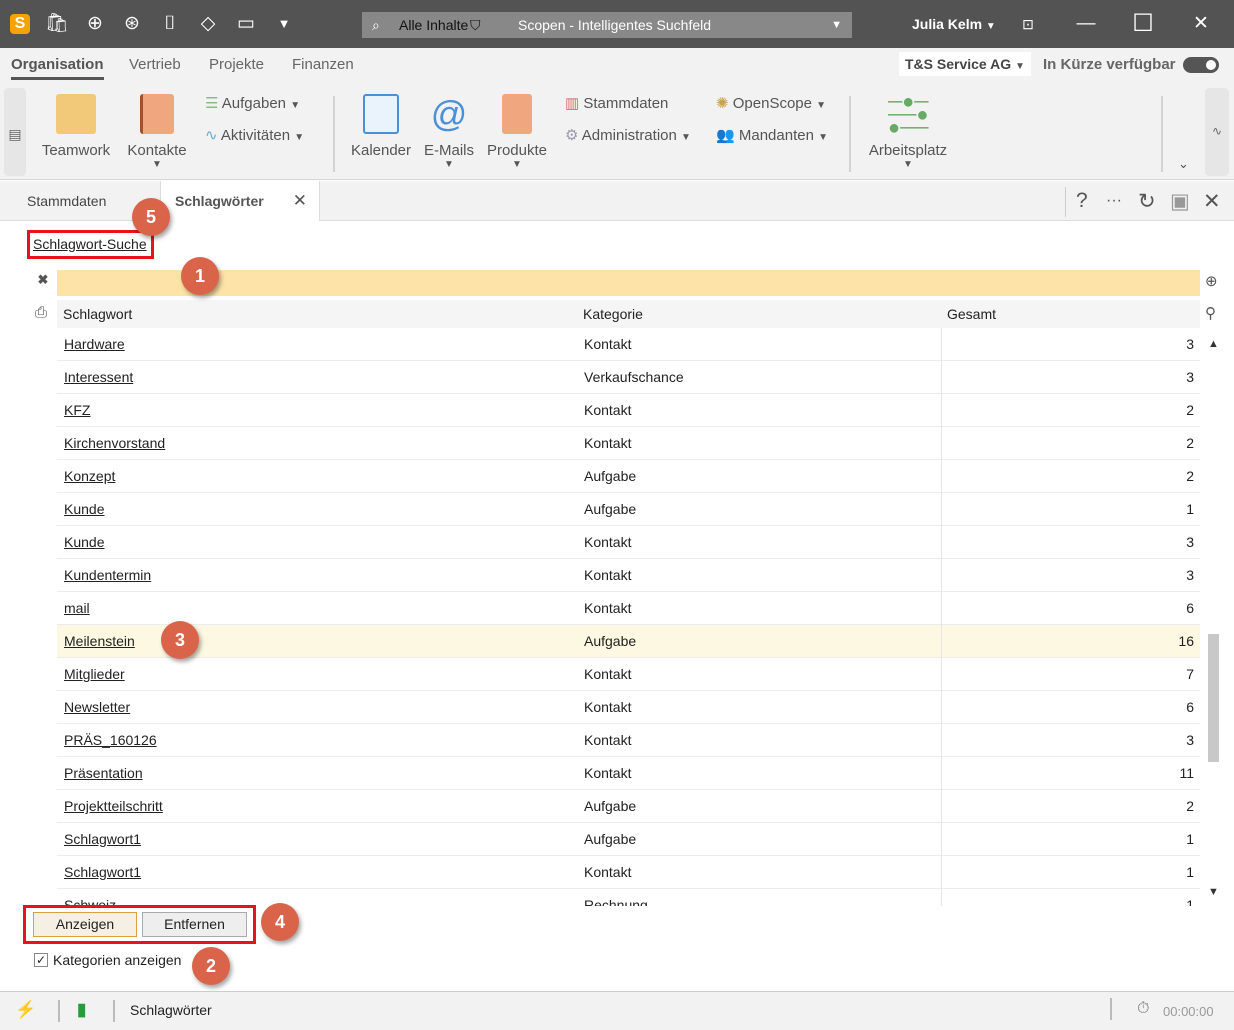 The height and width of the screenshot is (1030, 1234). What do you see at coordinates (155, 64) in the screenshot?
I see `tab-vertrieb: Vertrieb` at bounding box center [155, 64].